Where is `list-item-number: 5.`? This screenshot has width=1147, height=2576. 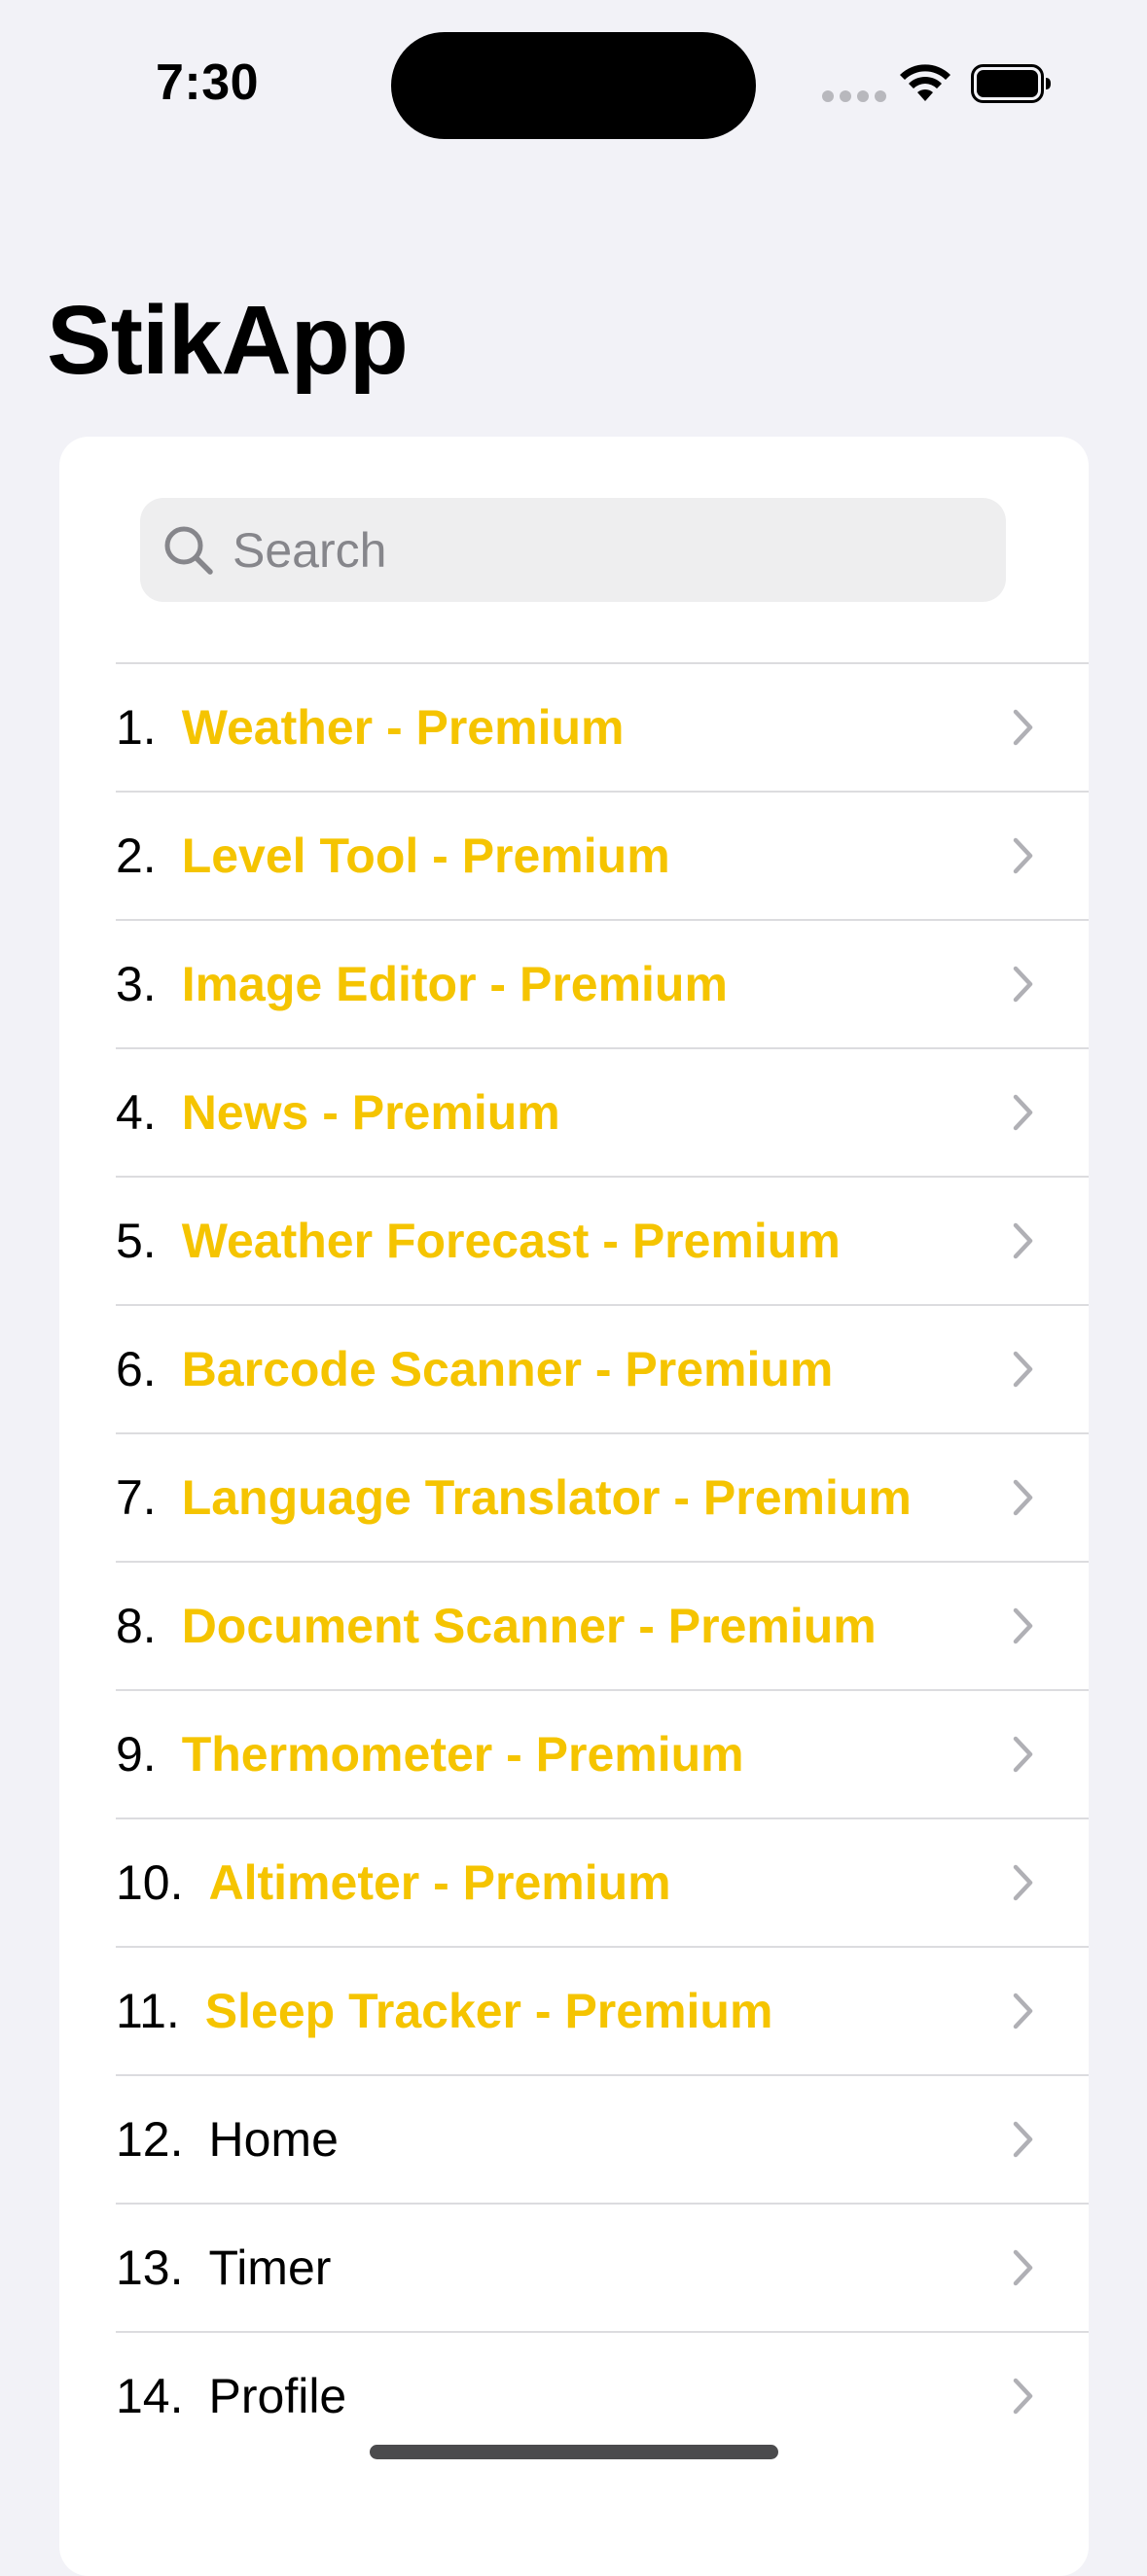 list-item-number: 5. is located at coordinates (136, 1241).